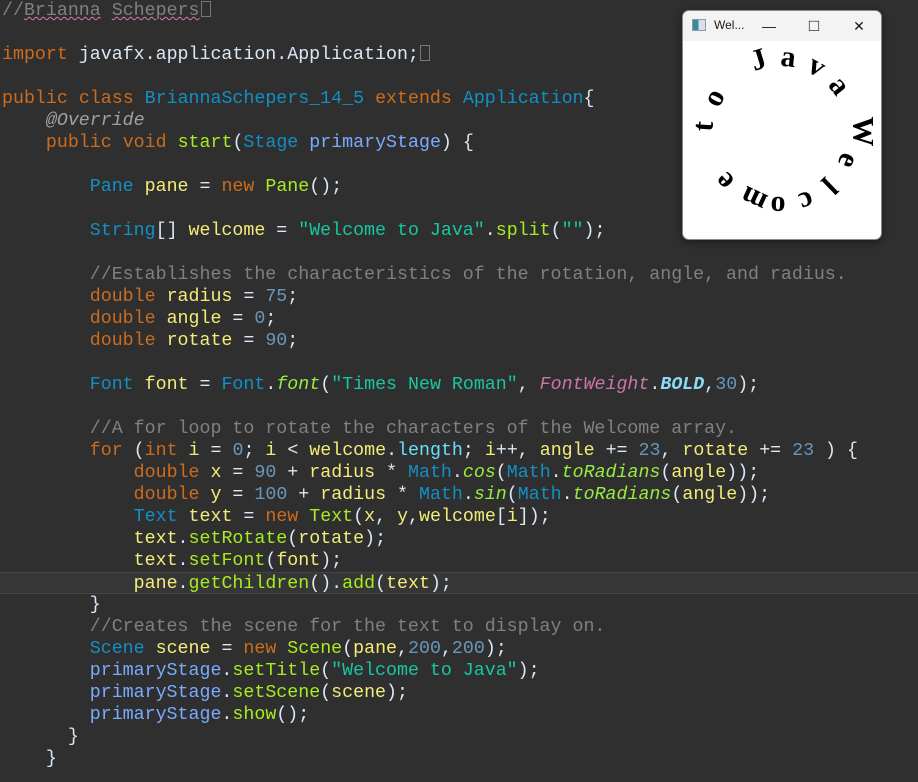 The height and width of the screenshot is (782, 918). I want to click on rotated-char: J, so click(759, 60).